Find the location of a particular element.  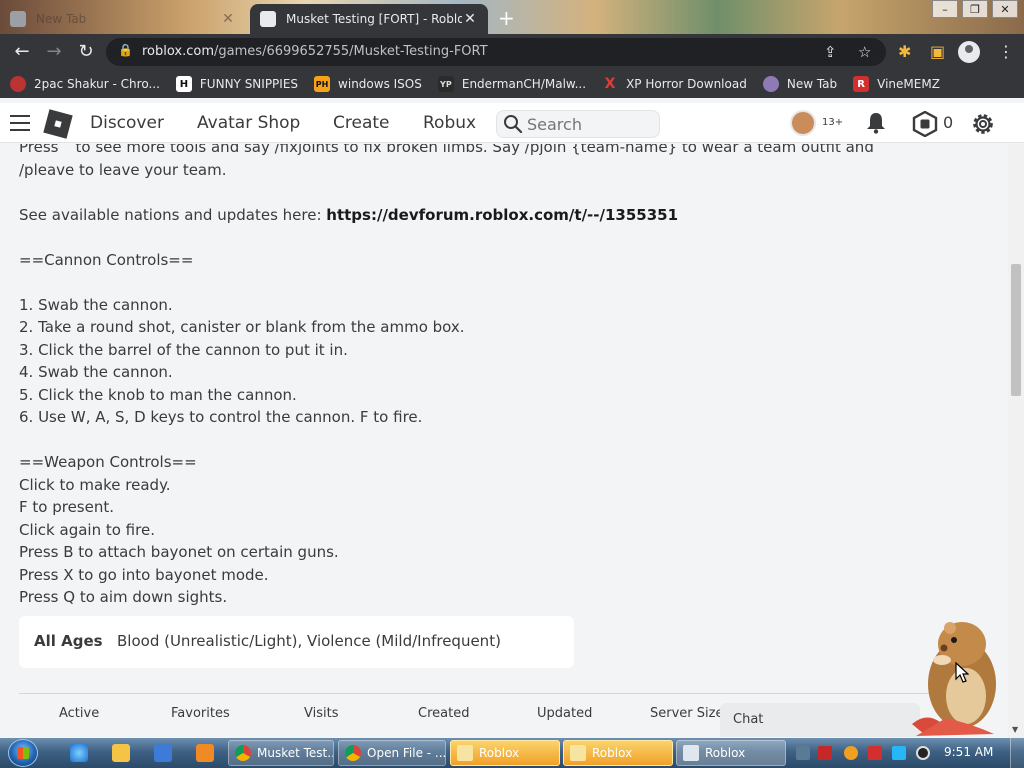

scroll-down-arrow-icon: ▼ is located at coordinates (1015, 729).